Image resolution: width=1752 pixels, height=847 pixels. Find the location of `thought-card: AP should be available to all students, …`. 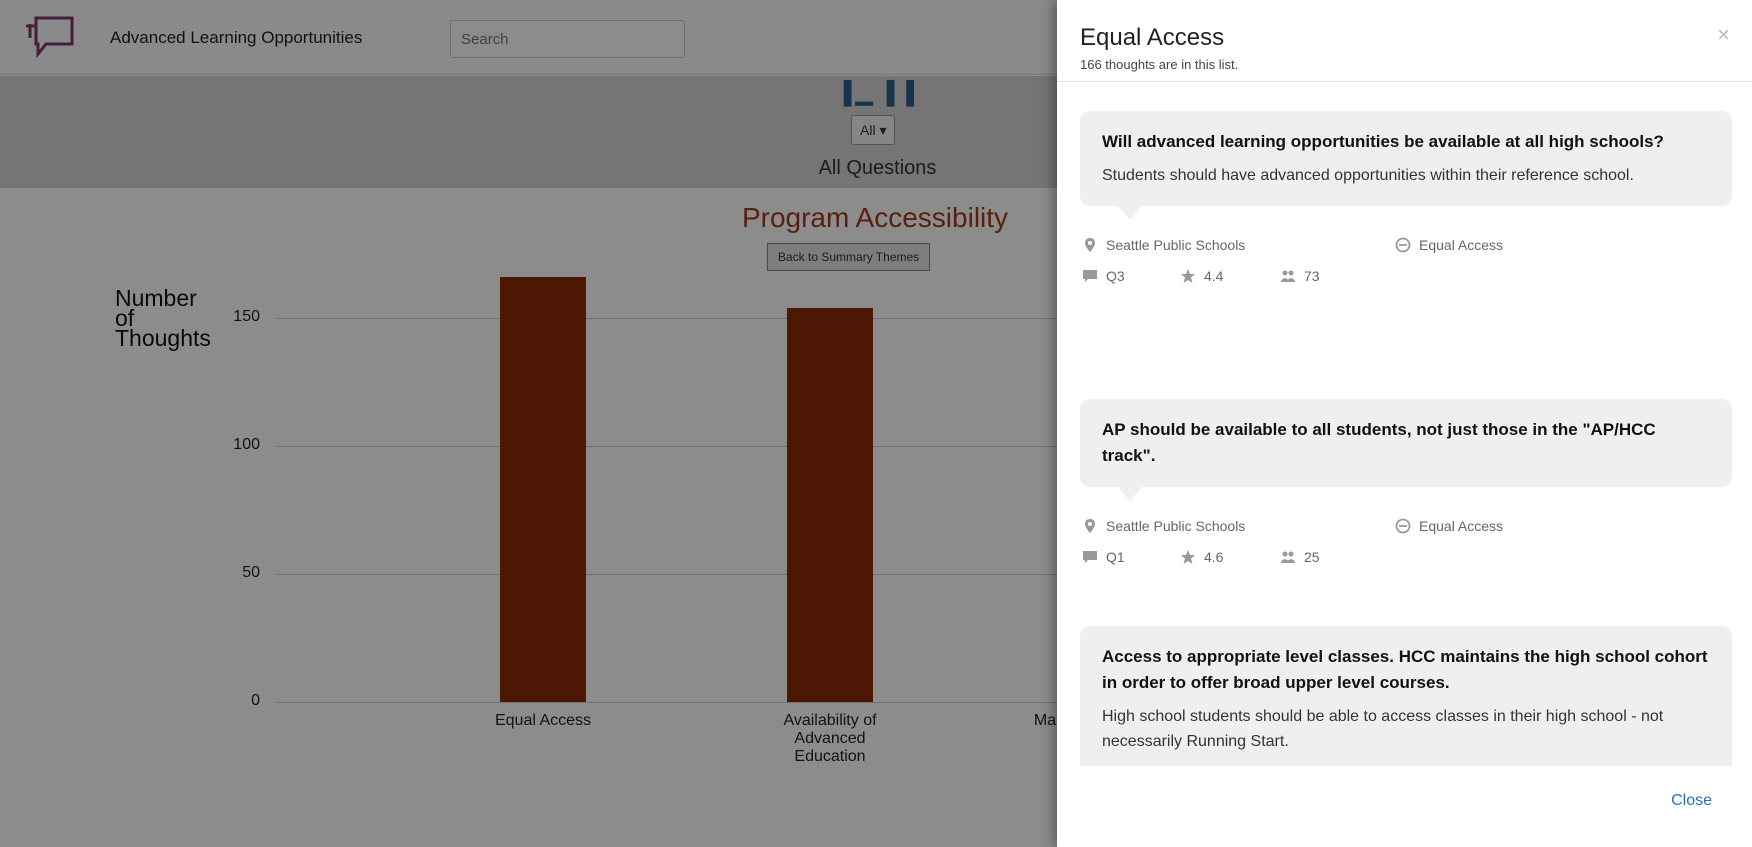

thought-card: AP should be available to all students, … is located at coordinates (1406, 482).